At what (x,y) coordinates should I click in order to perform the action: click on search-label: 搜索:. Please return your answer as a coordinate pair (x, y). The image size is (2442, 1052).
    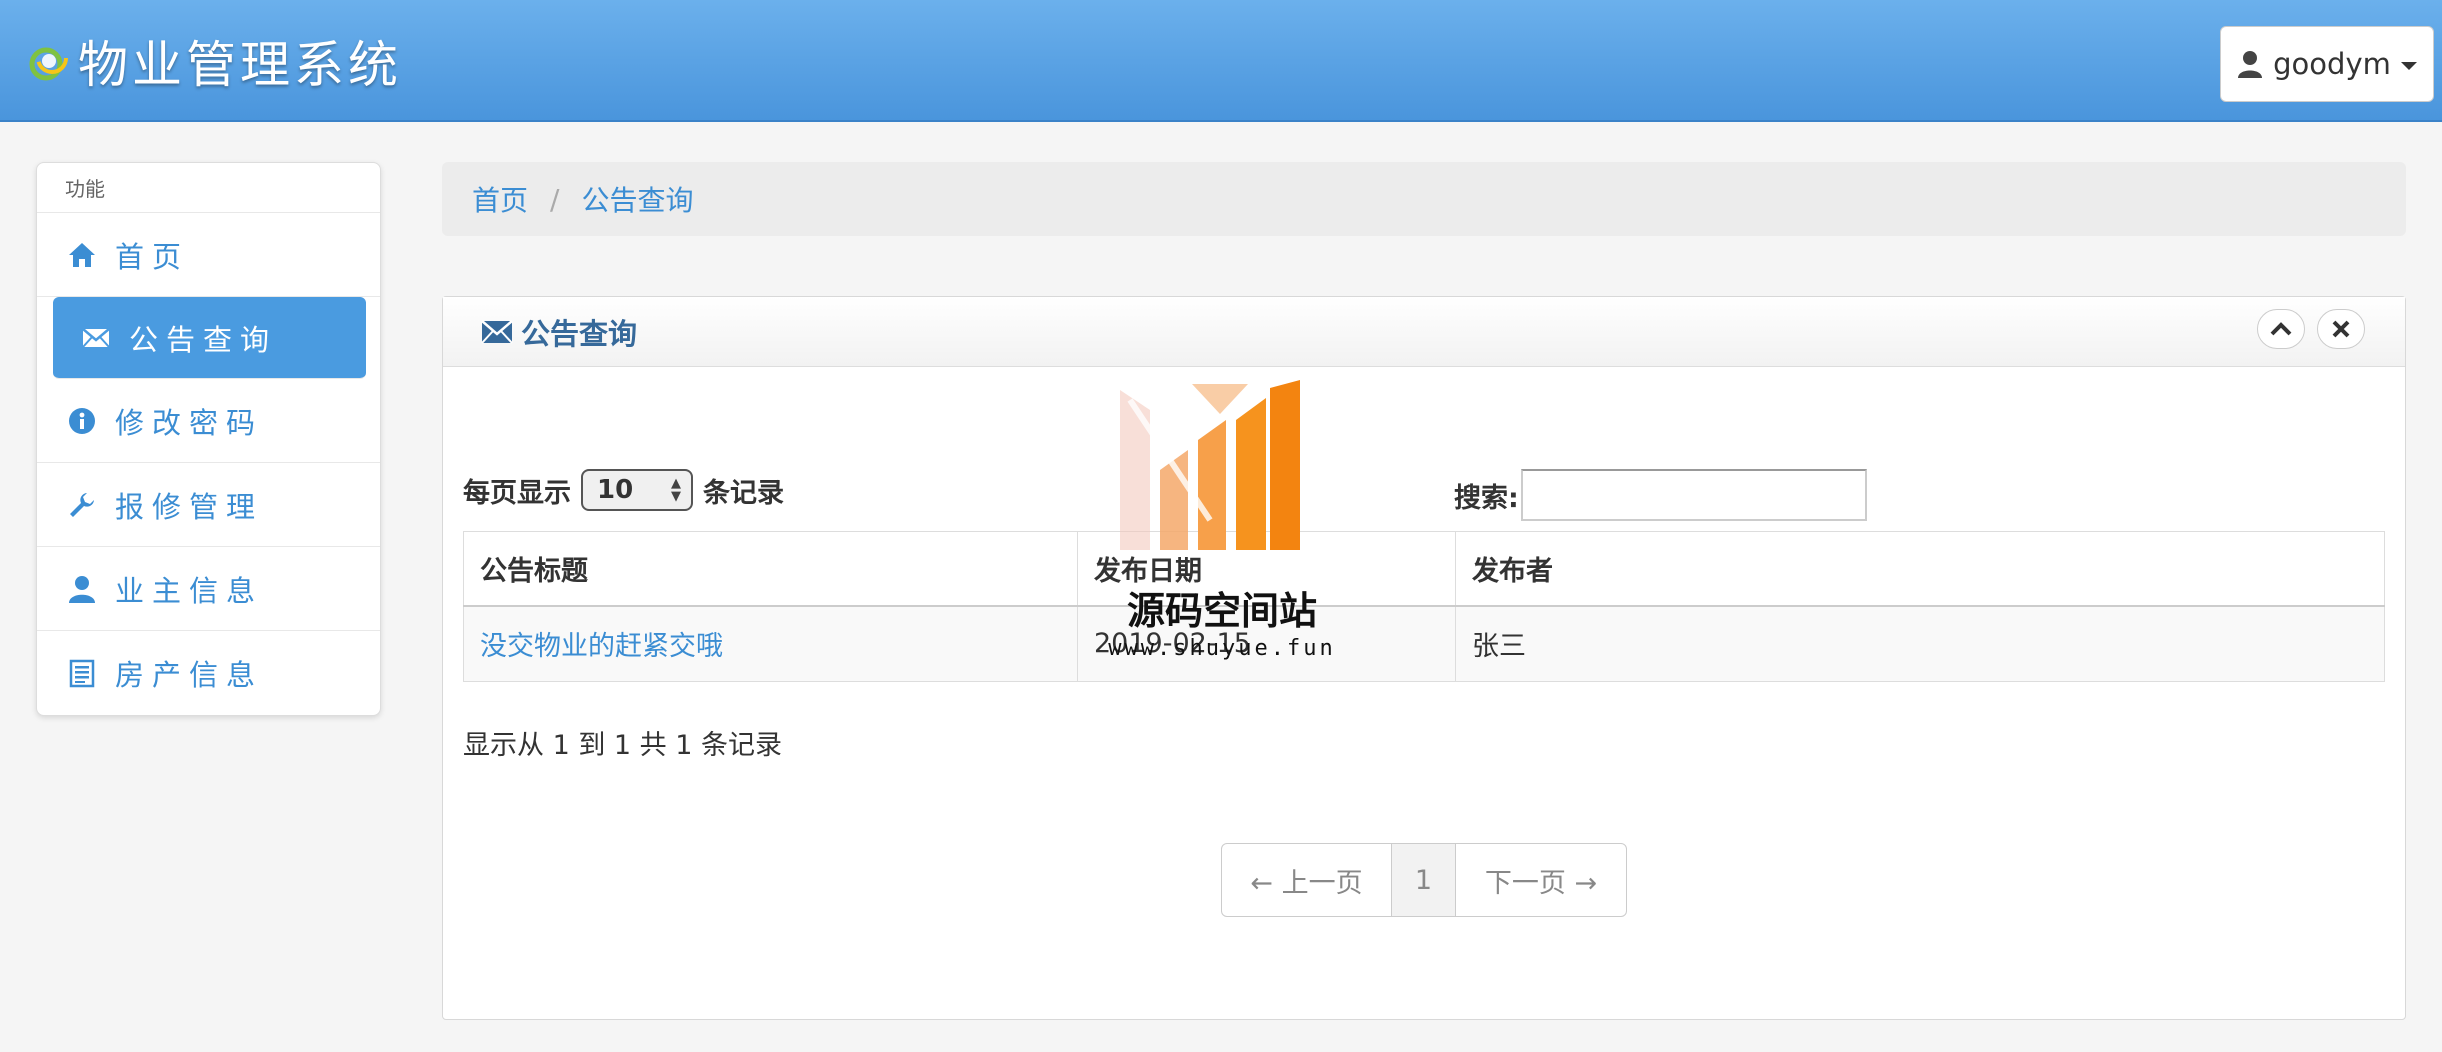
    Looking at the image, I should click on (1486, 498).